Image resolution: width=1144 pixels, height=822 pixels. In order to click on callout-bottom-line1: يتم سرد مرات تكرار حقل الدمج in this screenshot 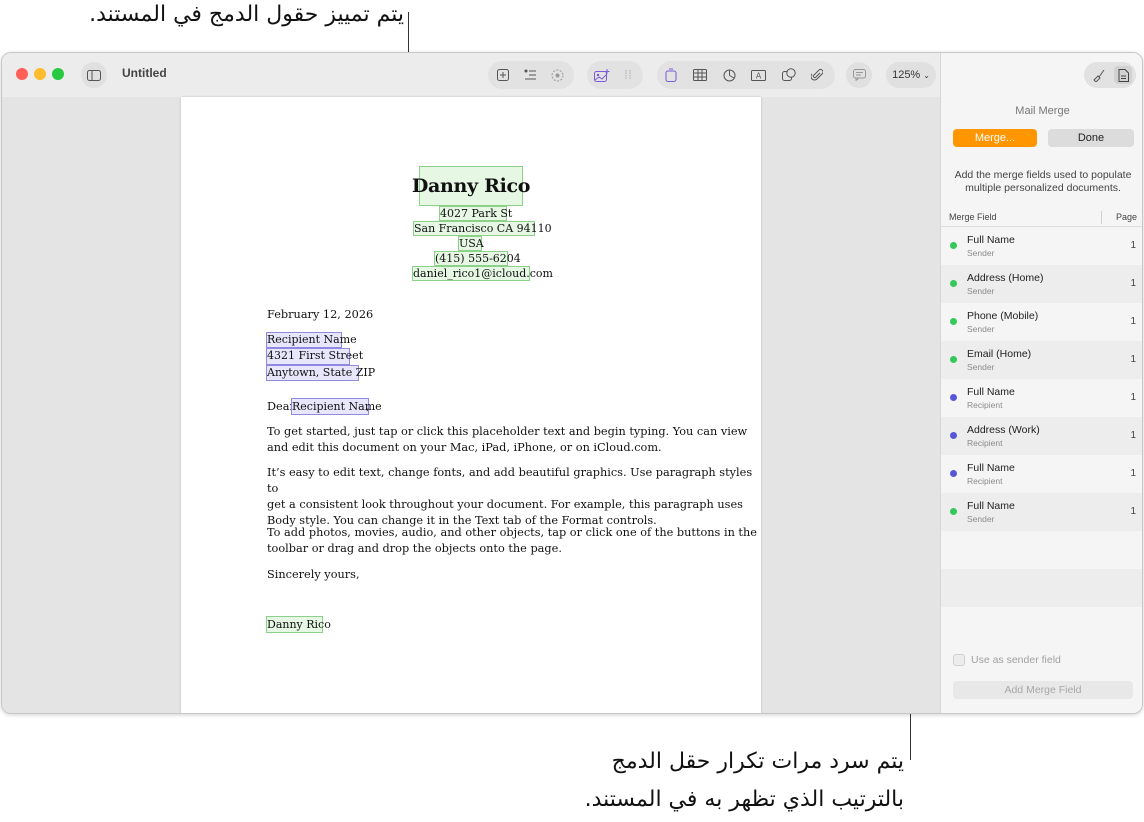, I will do `click(757, 761)`.